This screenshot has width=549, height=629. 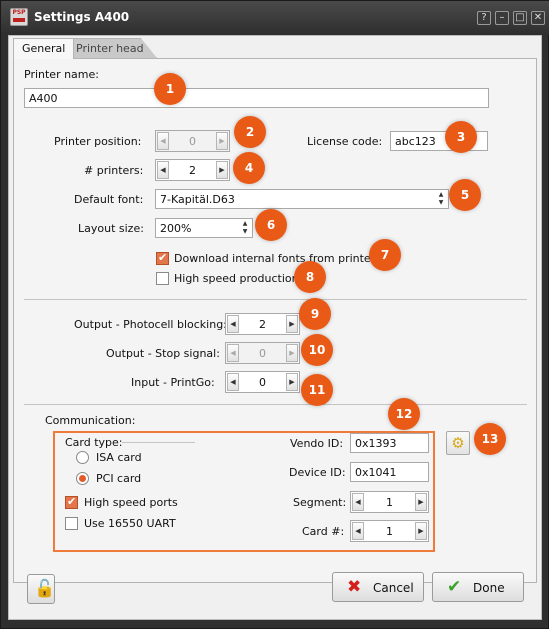 I want to click on minimize-button: –, so click(x=502, y=18).